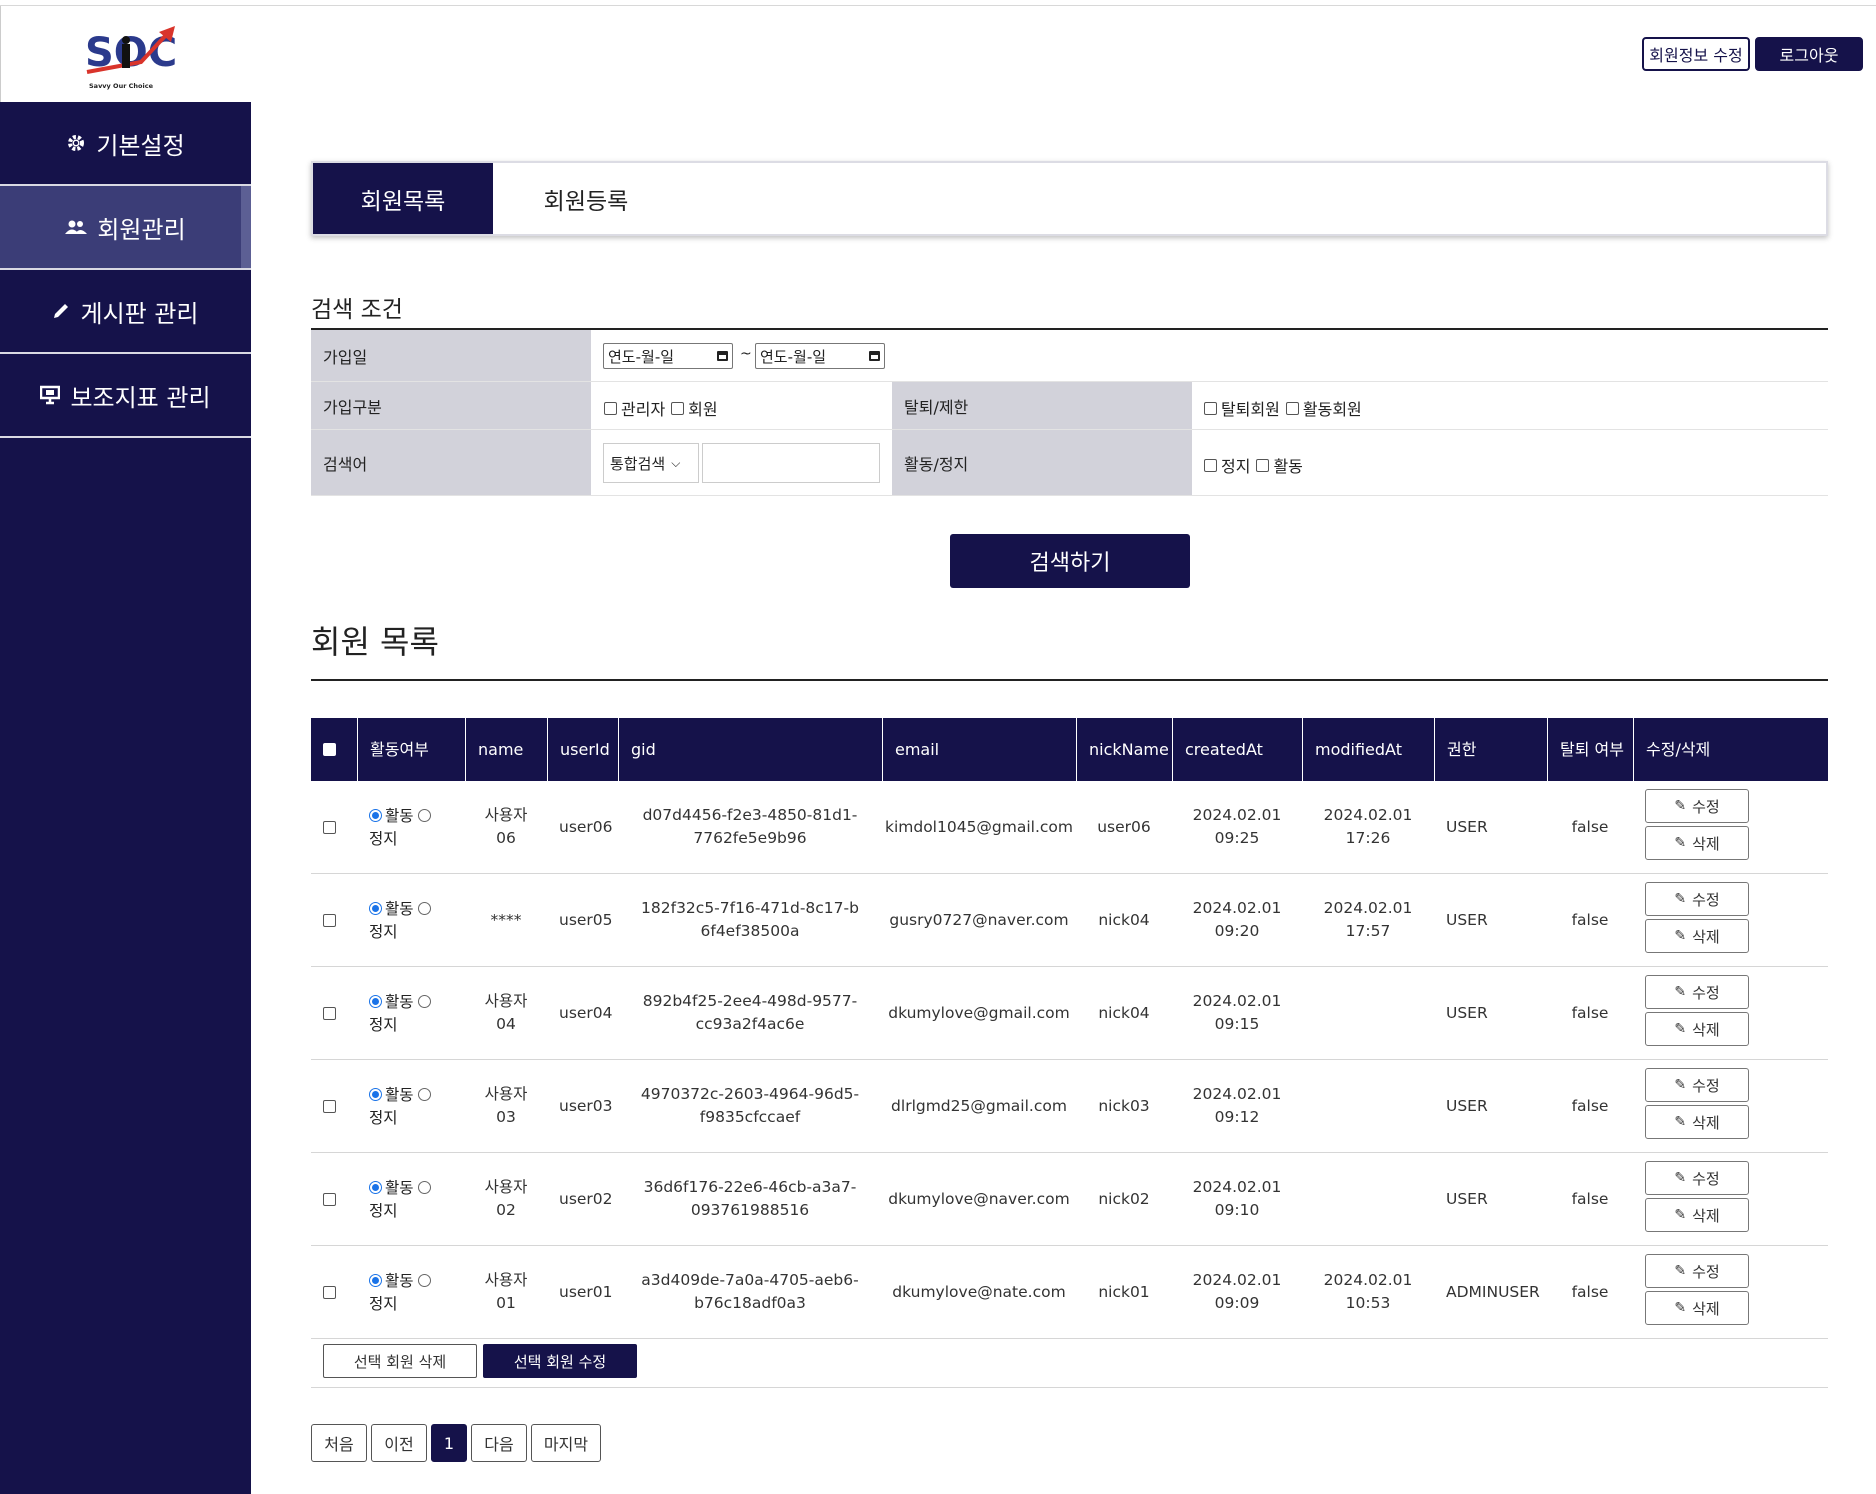 The width and height of the screenshot is (1876, 1494). What do you see at coordinates (1210, 408) in the screenshot?
I see `checkbox-withdrawn` at bounding box center [1210, 408].